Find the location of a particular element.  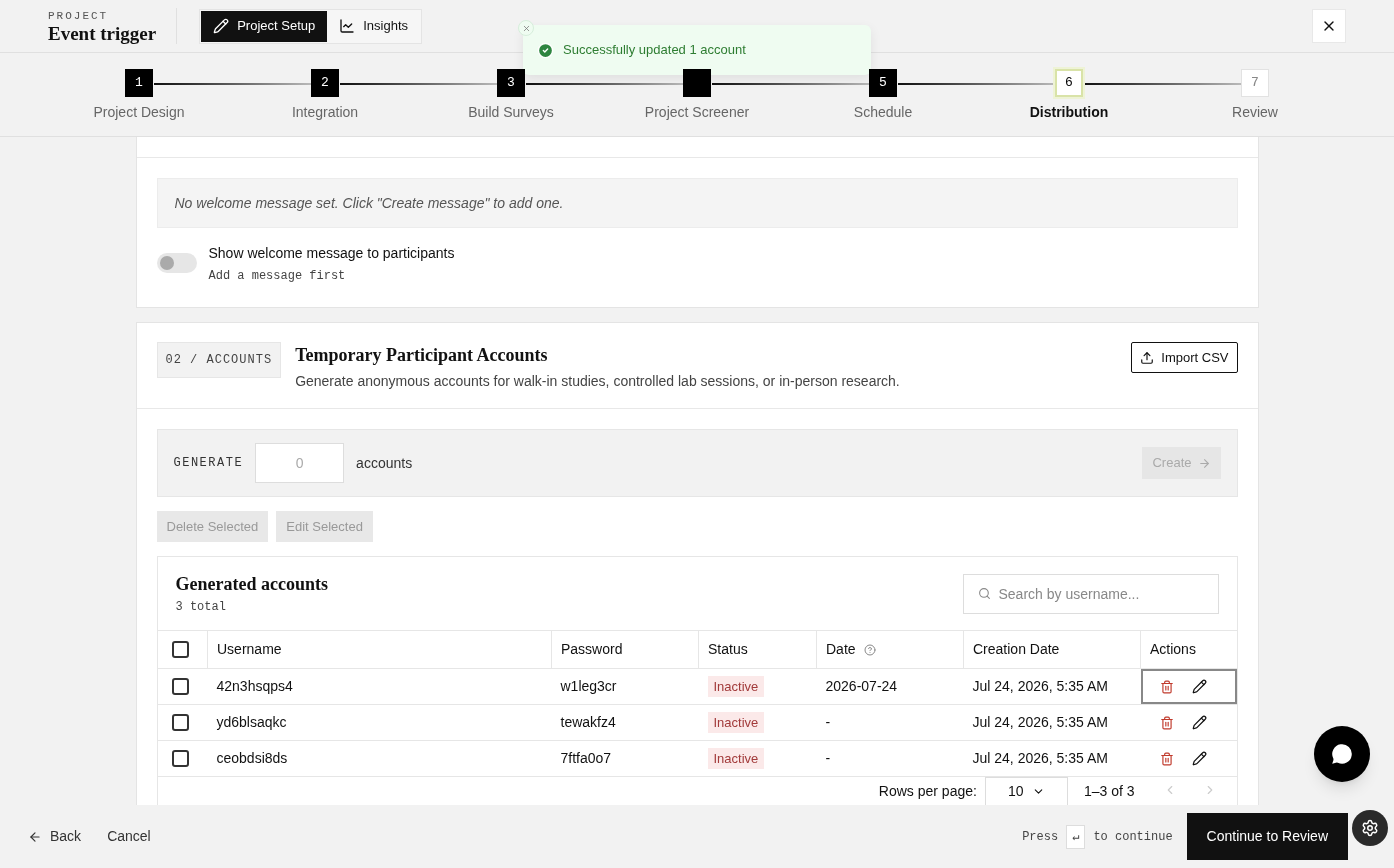

enter-key: ↵ is located at coordinates (1076, 836).